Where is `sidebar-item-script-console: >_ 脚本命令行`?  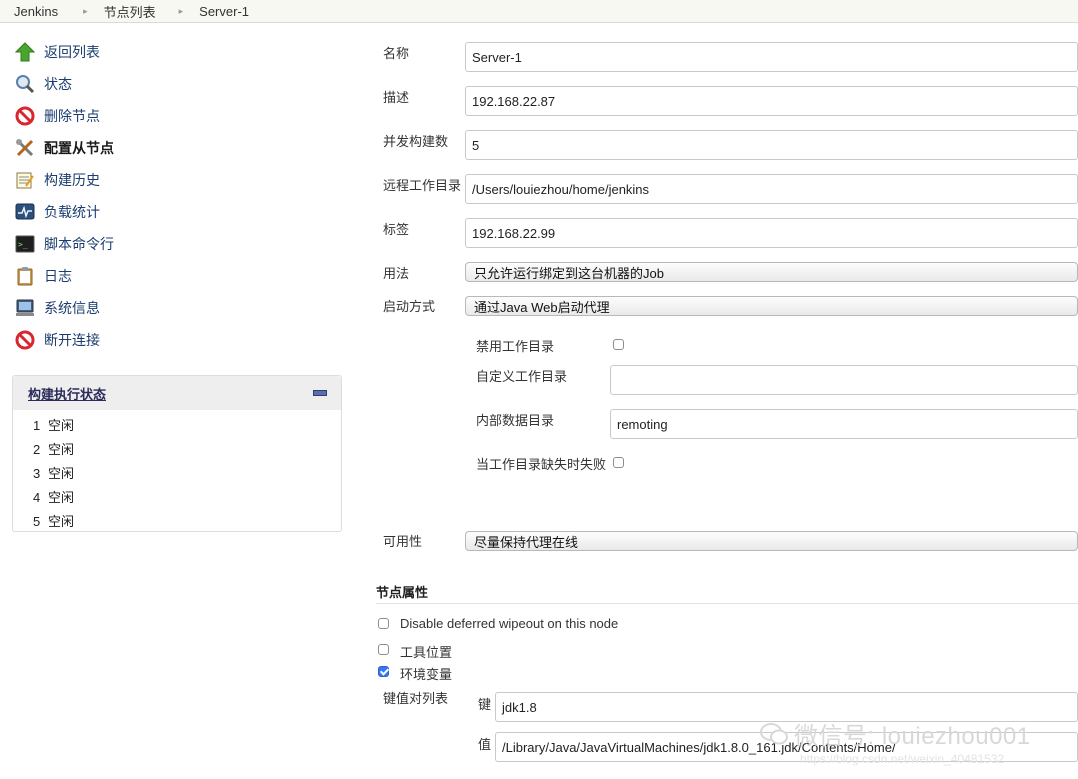
sidebar-item-script-console: >_ 脚本命令行 is located at coordinates (64, 244).